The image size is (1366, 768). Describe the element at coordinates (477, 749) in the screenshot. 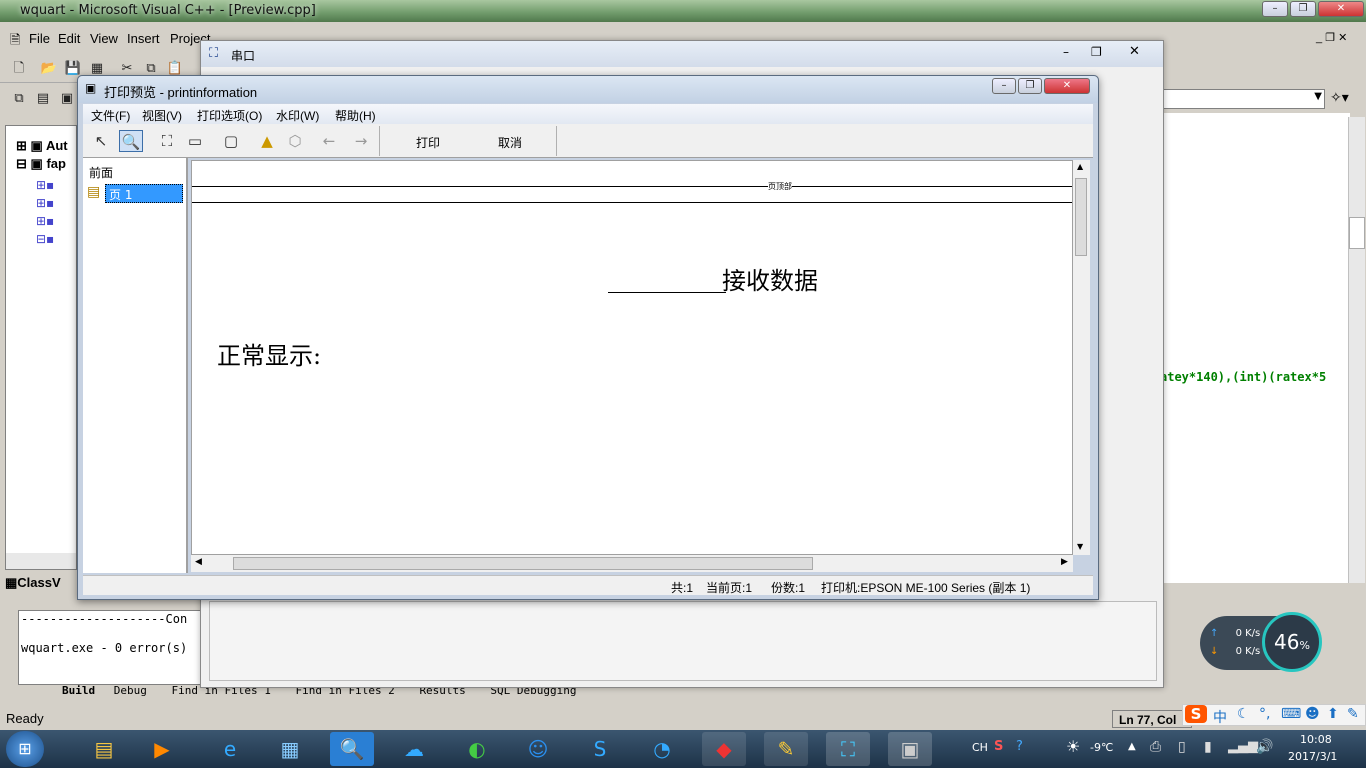

I see `browser-icon: ◐` at that location.